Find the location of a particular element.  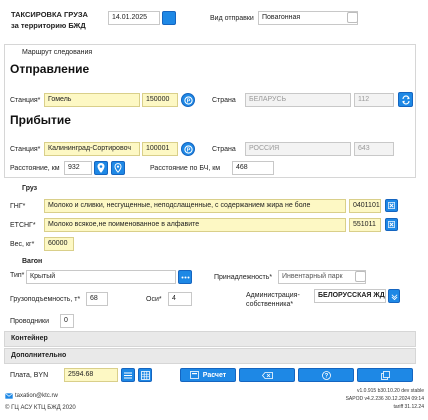

etsng-code-input: 551011 is located at coordinates (365, 225).